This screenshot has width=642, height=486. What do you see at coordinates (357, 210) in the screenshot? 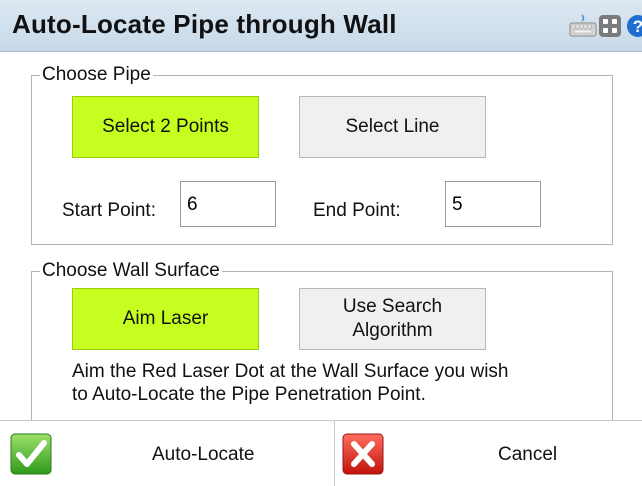
I see `end-point-label: End Point:` at bounding box center [357, 210].